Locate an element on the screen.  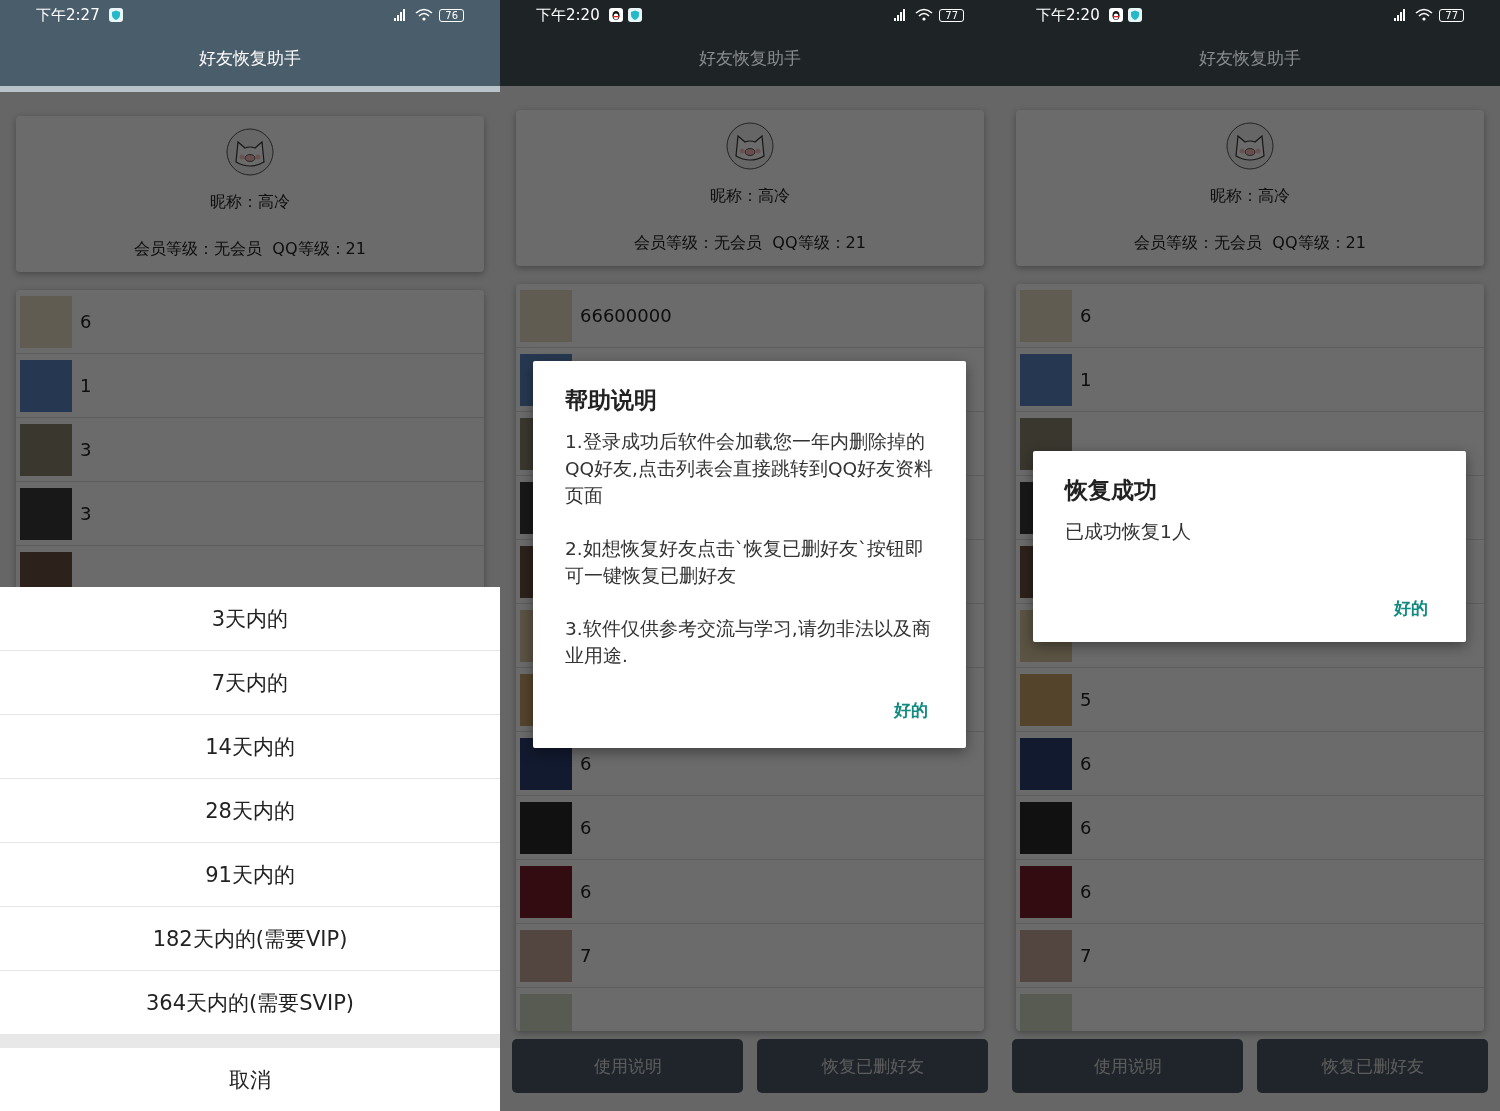
dialog-message: 已成功恢复1人 is located at coordinates (1128, 532).